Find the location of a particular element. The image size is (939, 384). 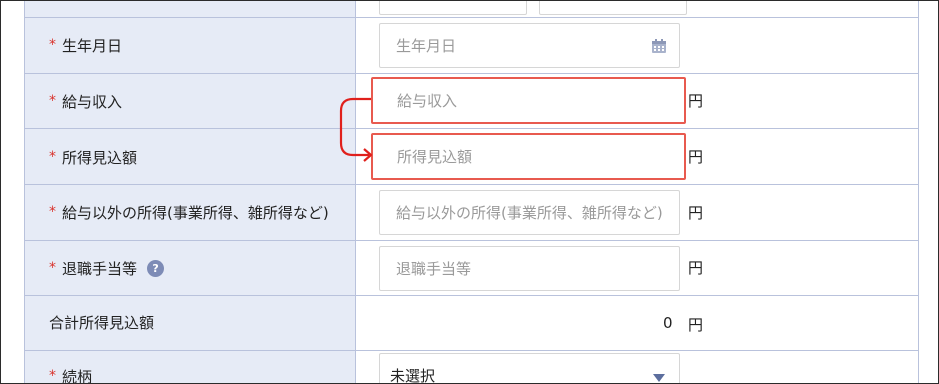

total-income-label: 合計所得見込額 is located at coordinates (101, 322).